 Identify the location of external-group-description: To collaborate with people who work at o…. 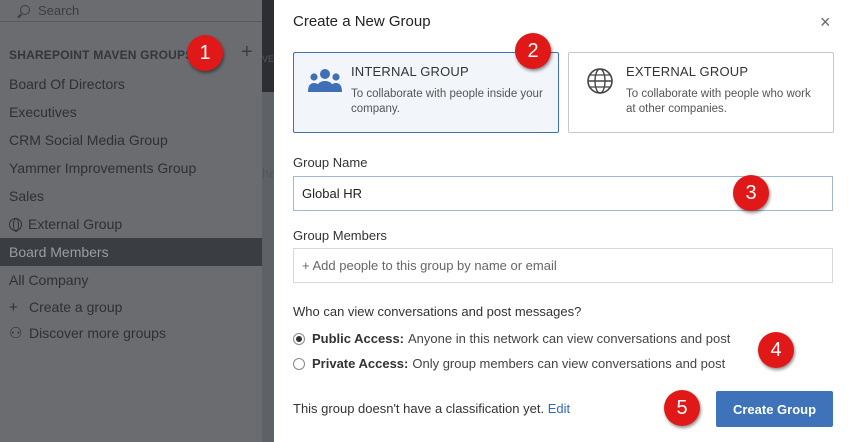
(718, 101).